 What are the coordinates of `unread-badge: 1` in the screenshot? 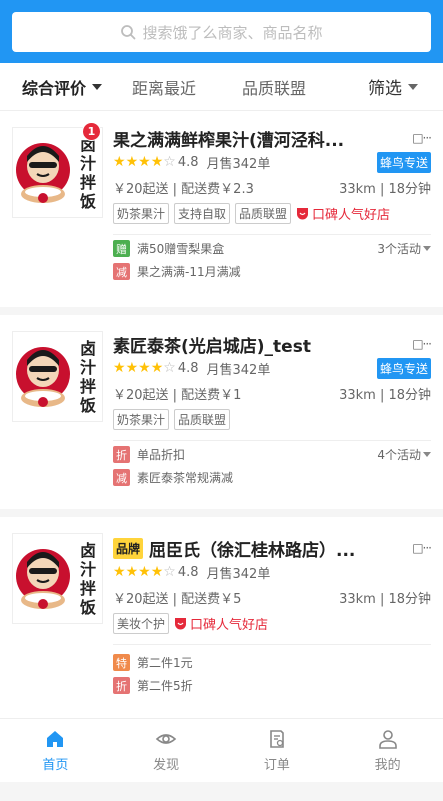 It's located at (91, 131).